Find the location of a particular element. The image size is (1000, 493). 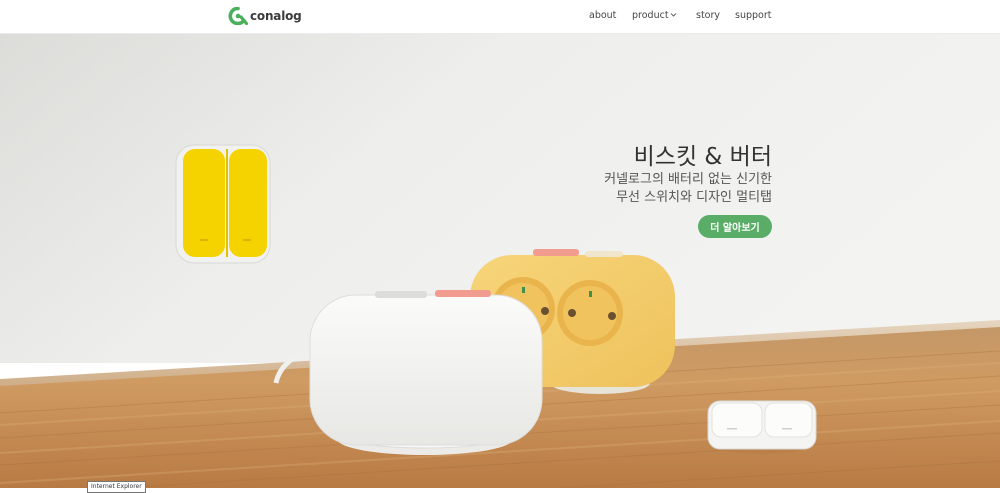

biscuit-multitap-image is located at coordinates (426, 372).